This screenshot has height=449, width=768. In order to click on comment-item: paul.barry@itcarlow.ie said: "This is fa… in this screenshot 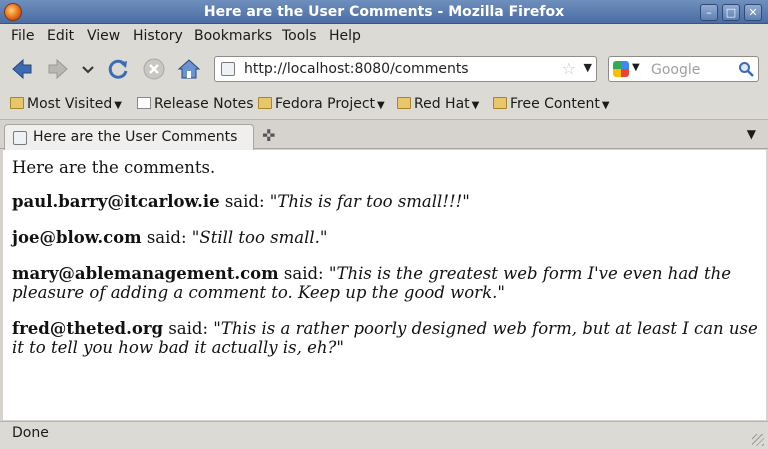, I will do `click(241, 201)`.